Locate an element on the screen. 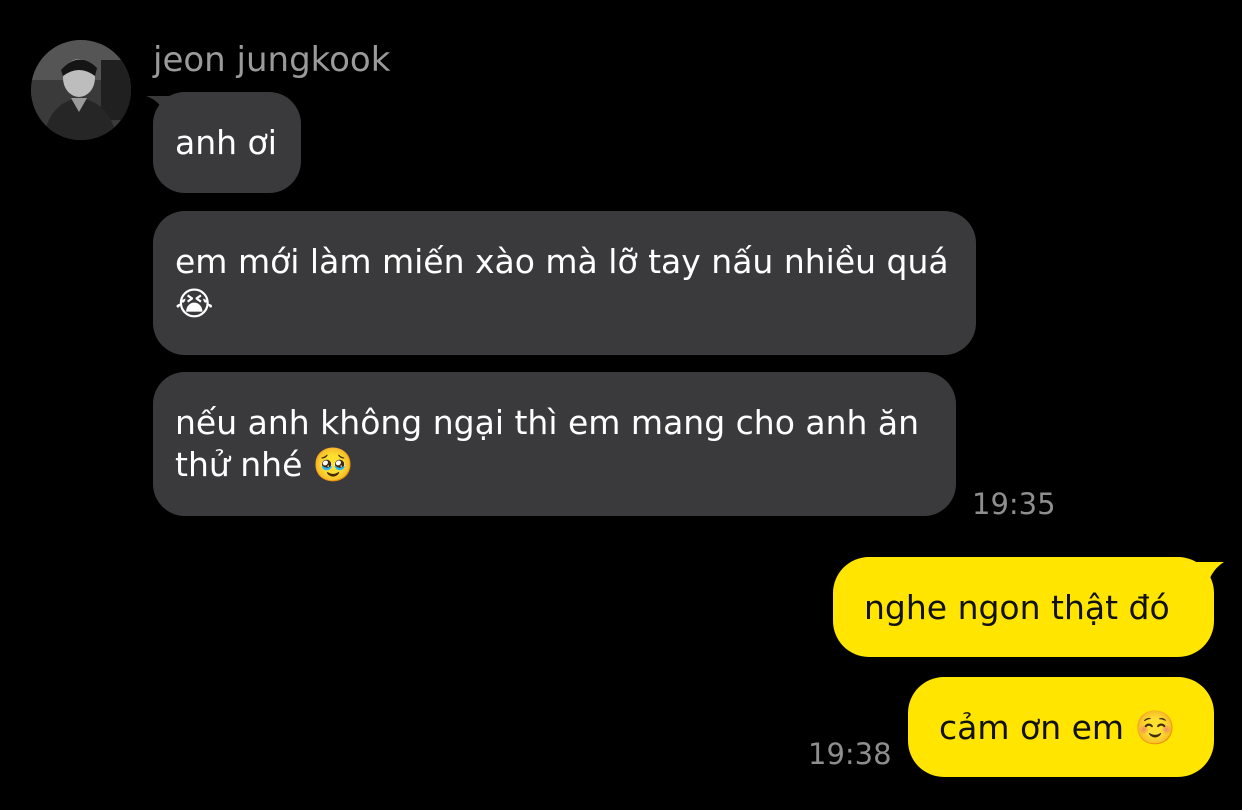 Image resolution: width=1242 pixels, height=810 pixels. outgoing-message-bubble: nghe ngon thật đó is located at coordinates (1023, 607).